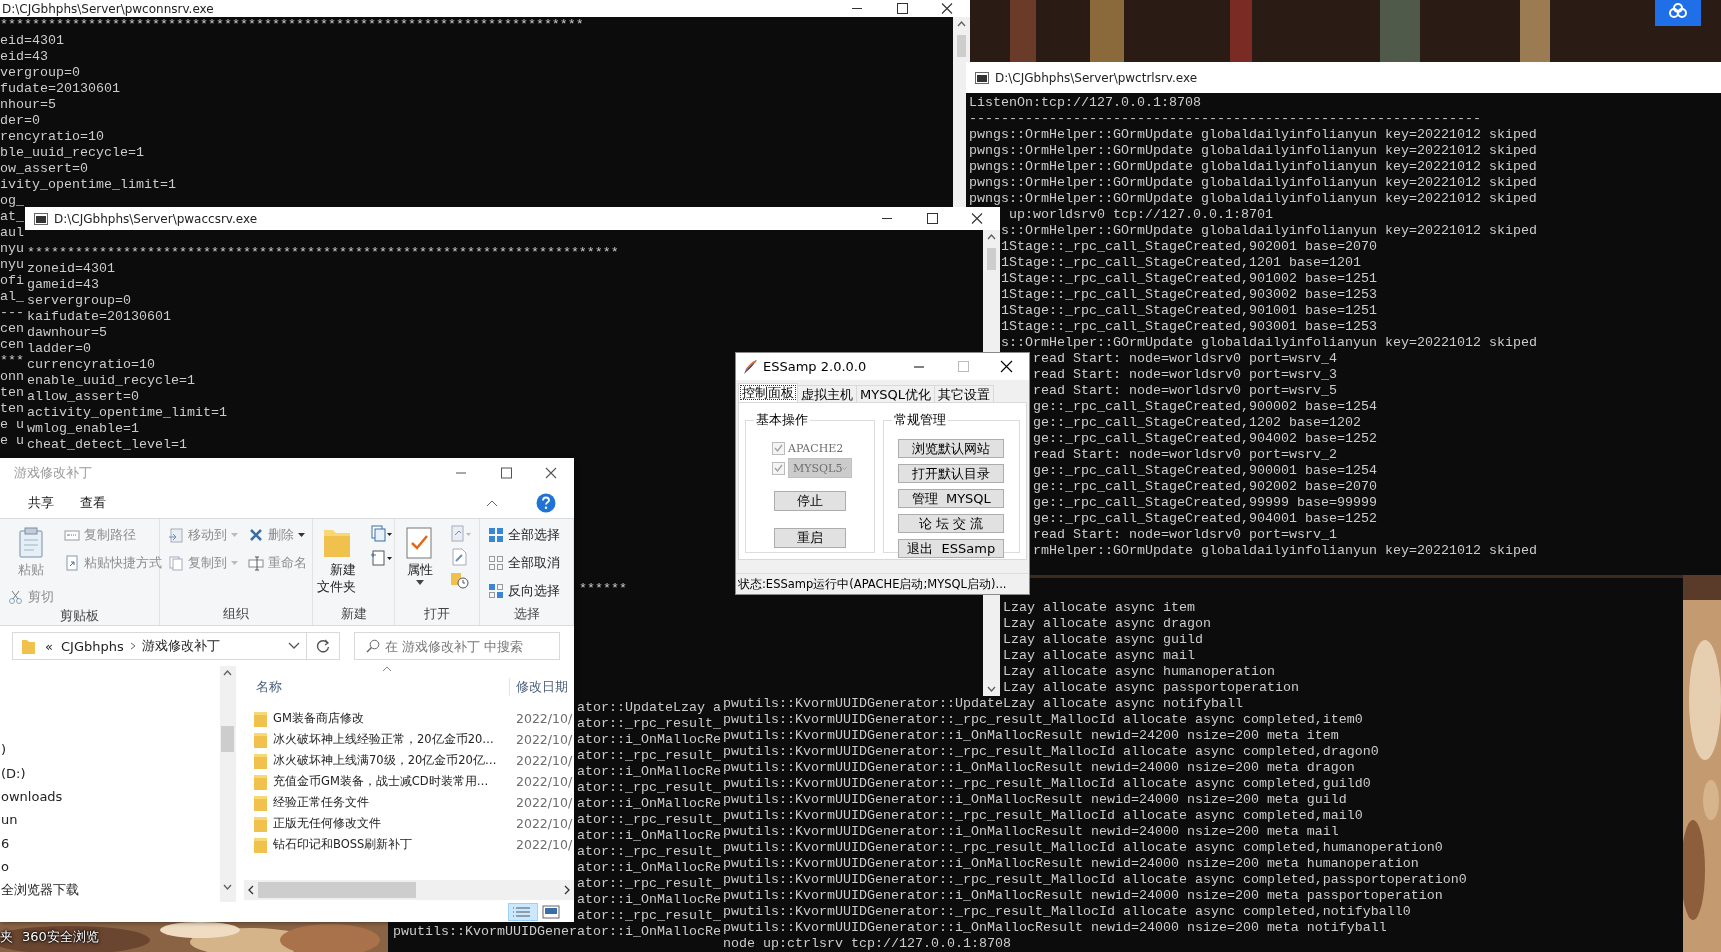 The width and height of the screenshot is (1721, 952). Describe the element at coordinates (12, 297) in the screenshot. I see `console-line: al_` at that location.